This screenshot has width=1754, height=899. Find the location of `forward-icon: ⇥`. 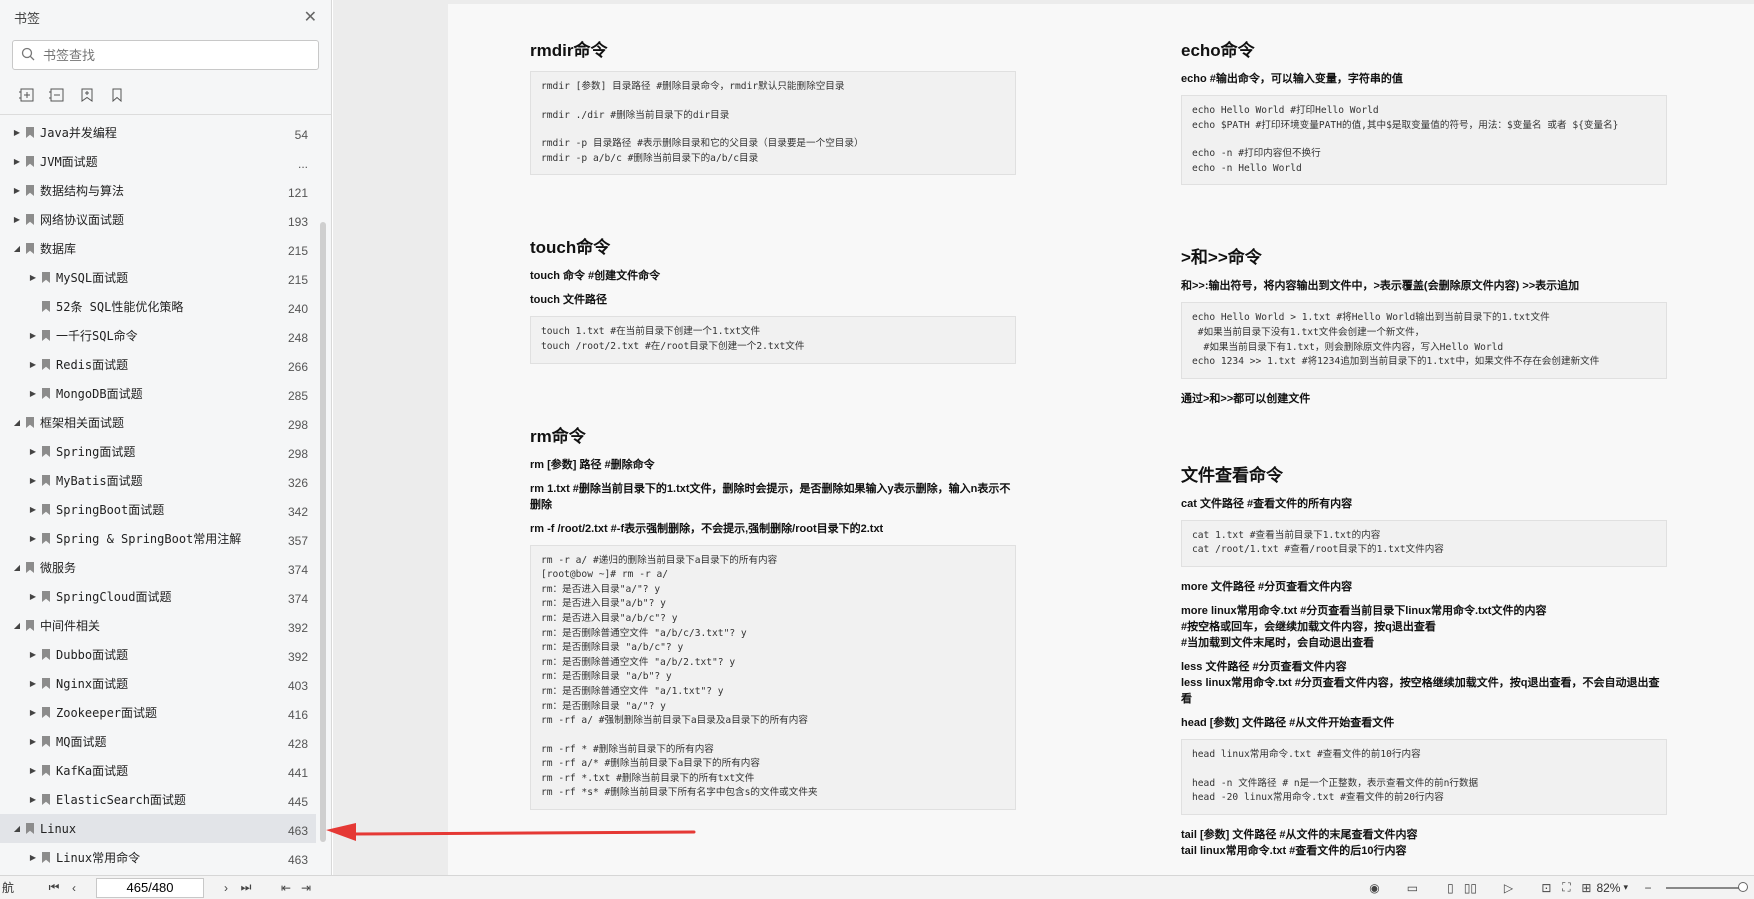

forward-icon: ⇥ is located at coordinates (306, 888).